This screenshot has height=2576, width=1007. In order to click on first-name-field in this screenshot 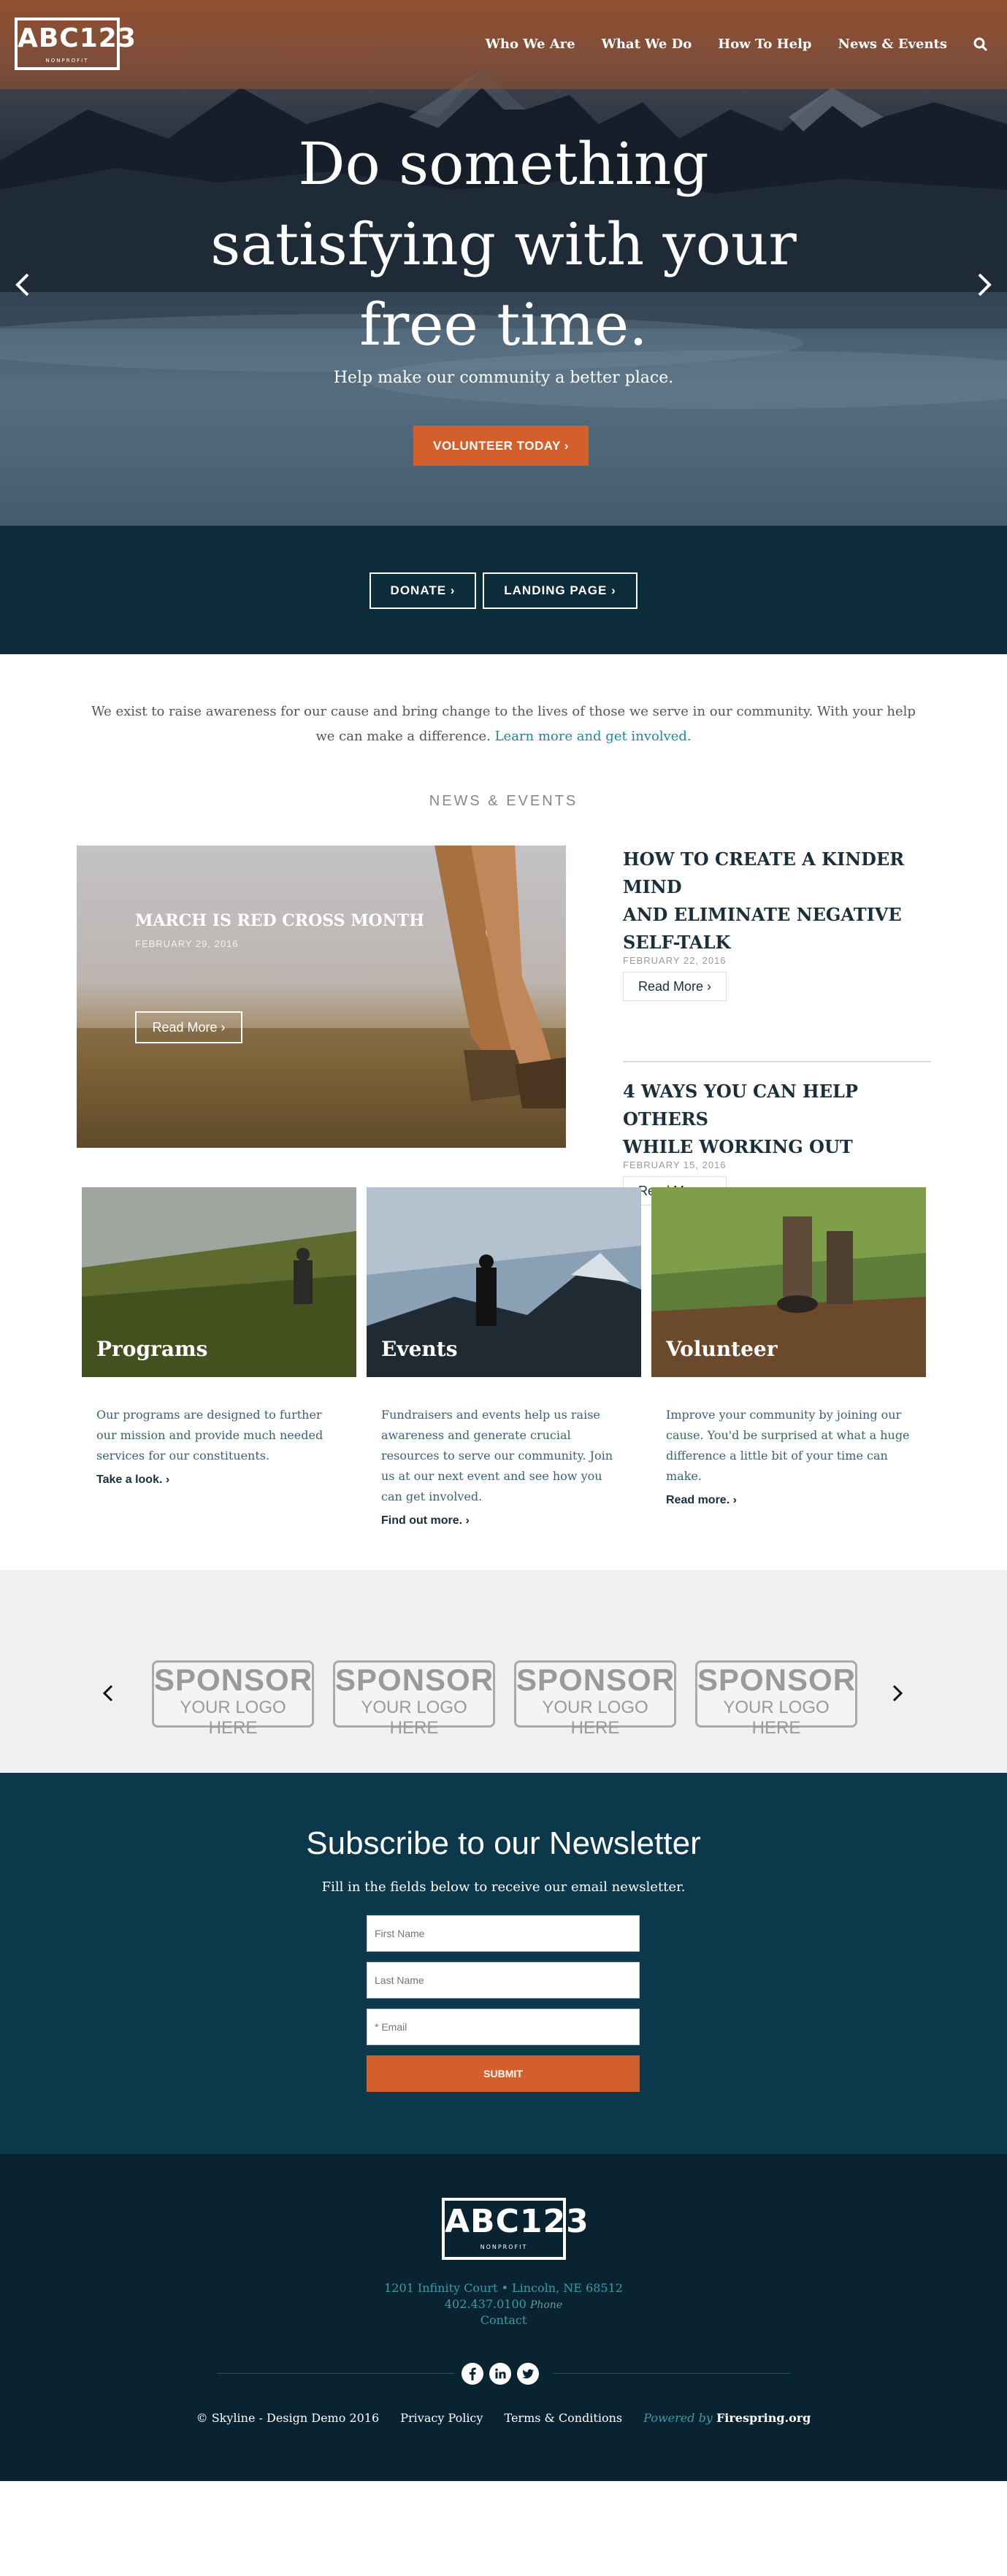, I will do `click(503, 1933)`.